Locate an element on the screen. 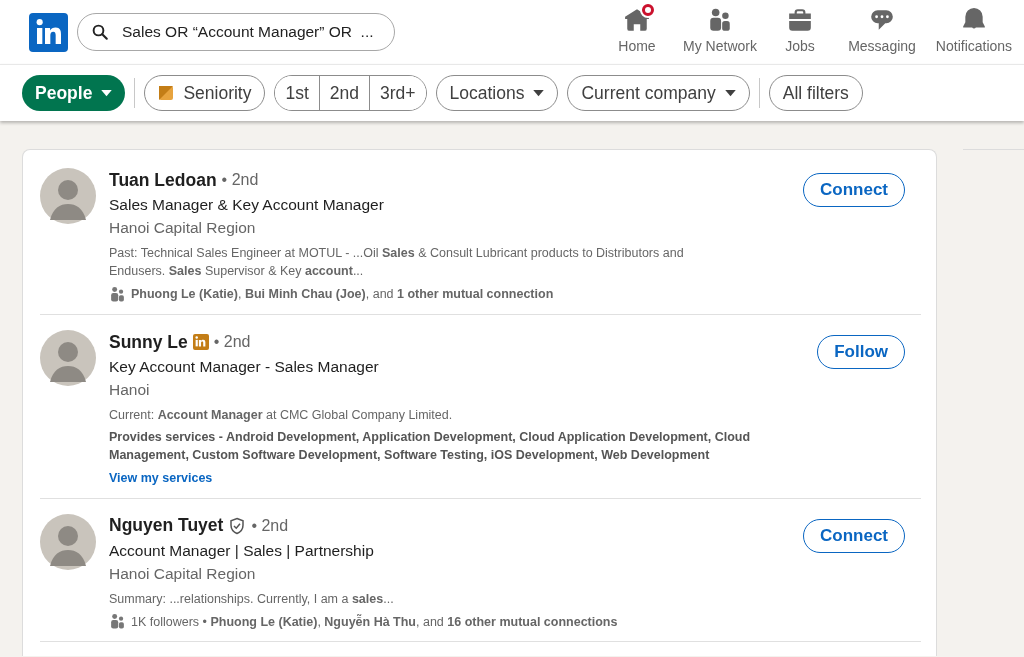 Image resolution: width=1024 pixels, height=657 pixels. nav-item: Jobs is located at coordinates (800, 32).